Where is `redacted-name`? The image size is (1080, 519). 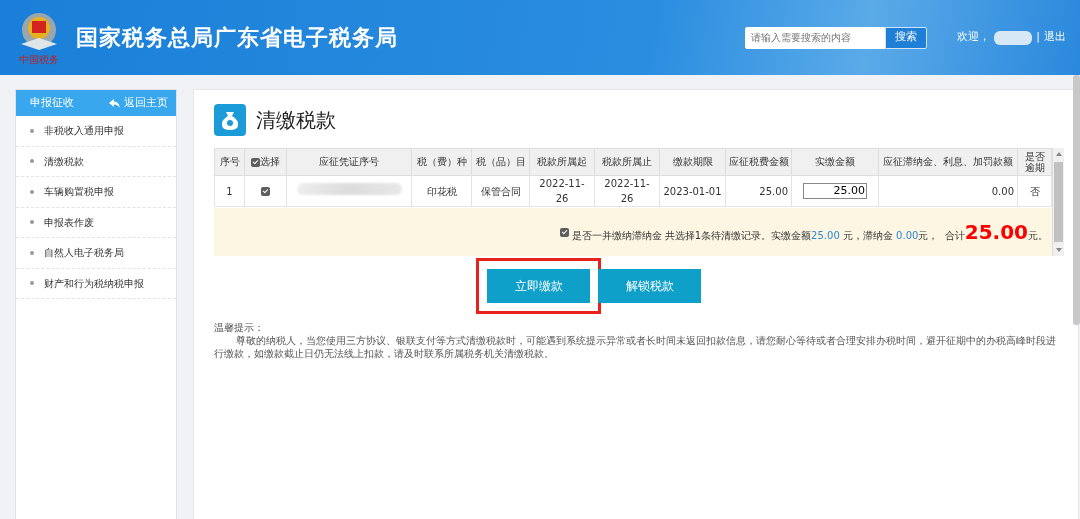 redacted-name is located at coordinates (1013, 37).